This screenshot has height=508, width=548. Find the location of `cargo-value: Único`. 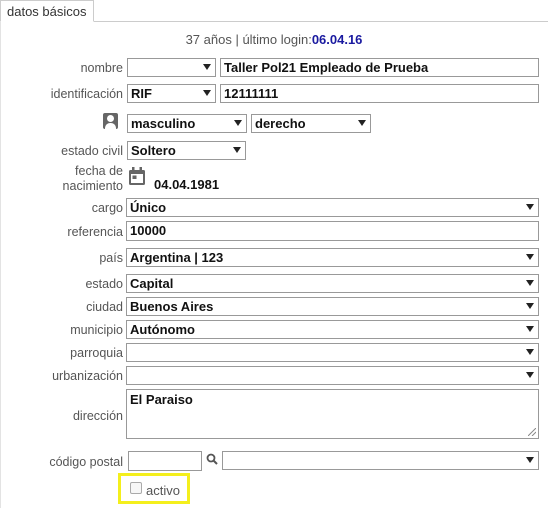

cargo-value: Único is located at coordinates (148, 207).